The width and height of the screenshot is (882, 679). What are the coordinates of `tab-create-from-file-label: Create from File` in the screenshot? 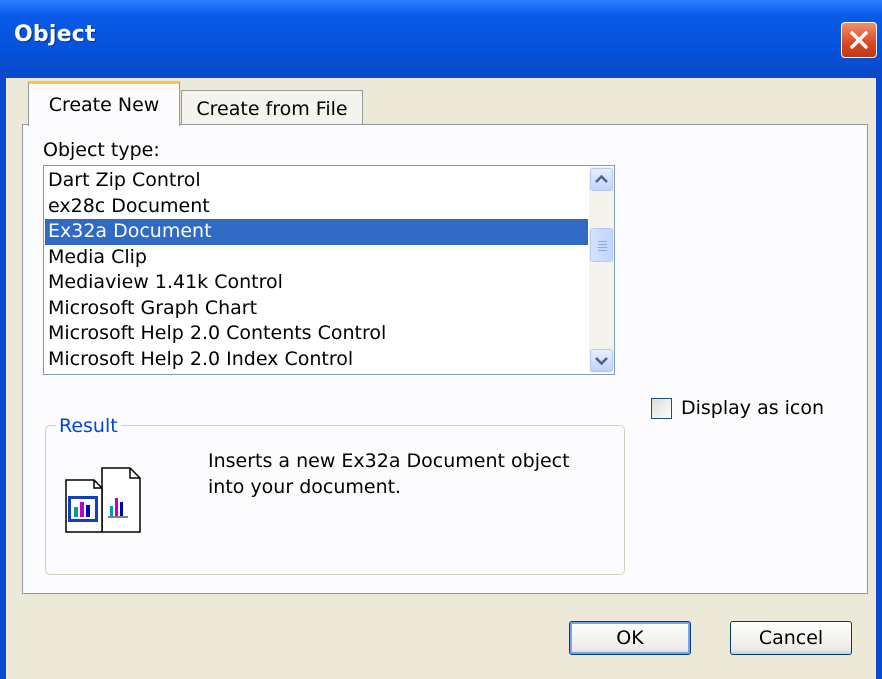 It's located at (272, 108).